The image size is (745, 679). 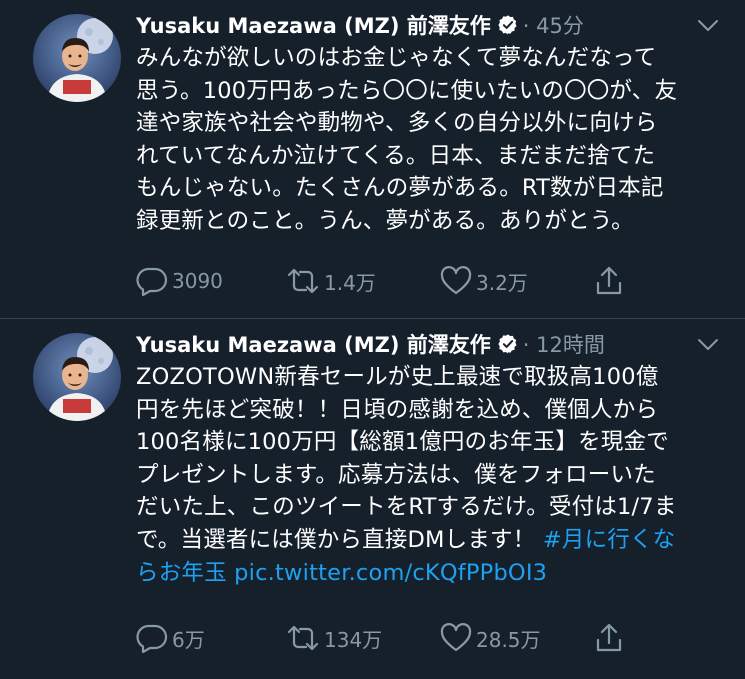 What do you see at coordinates (181, 573) in the screenshot?
I see `hashtag-link-continued: らお年玉` at bounding box center [181, 573].